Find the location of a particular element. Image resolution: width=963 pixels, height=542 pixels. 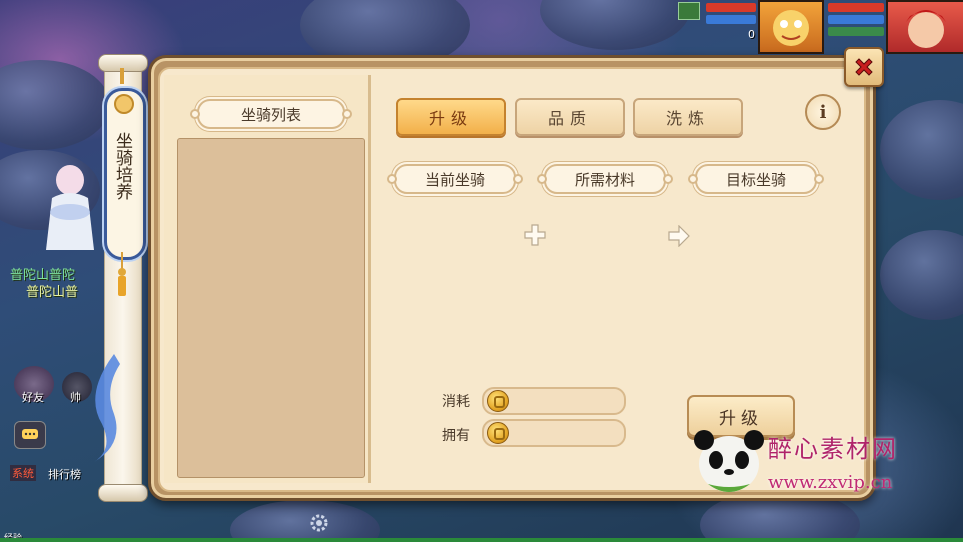

ranking-link: 排行榜 is located at coordinates (64, 474).